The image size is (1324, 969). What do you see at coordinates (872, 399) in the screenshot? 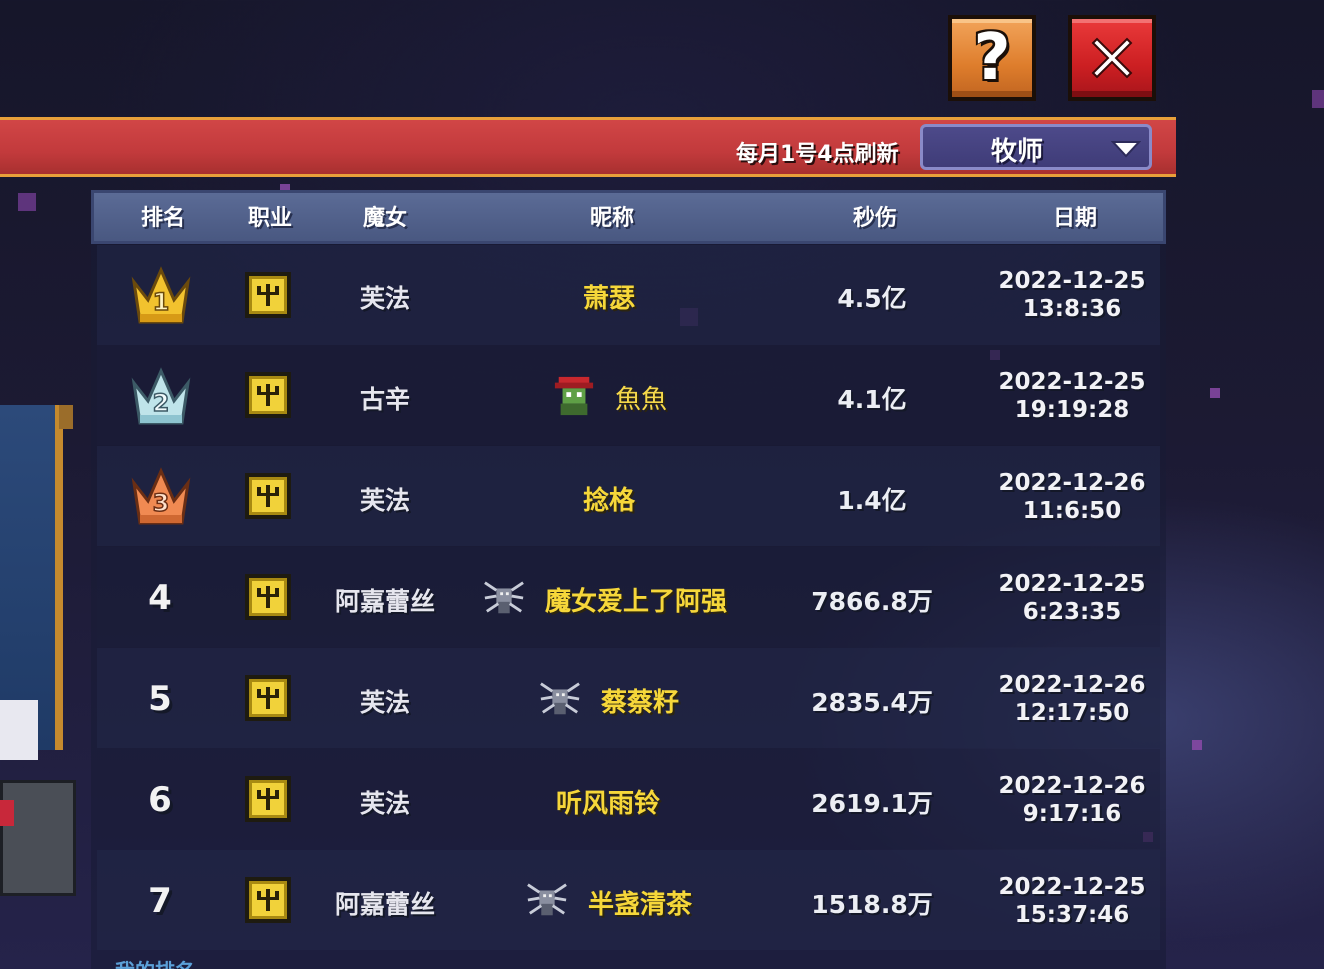
I see `dps-value: 4.1亿` at bounding box center [872, 399].